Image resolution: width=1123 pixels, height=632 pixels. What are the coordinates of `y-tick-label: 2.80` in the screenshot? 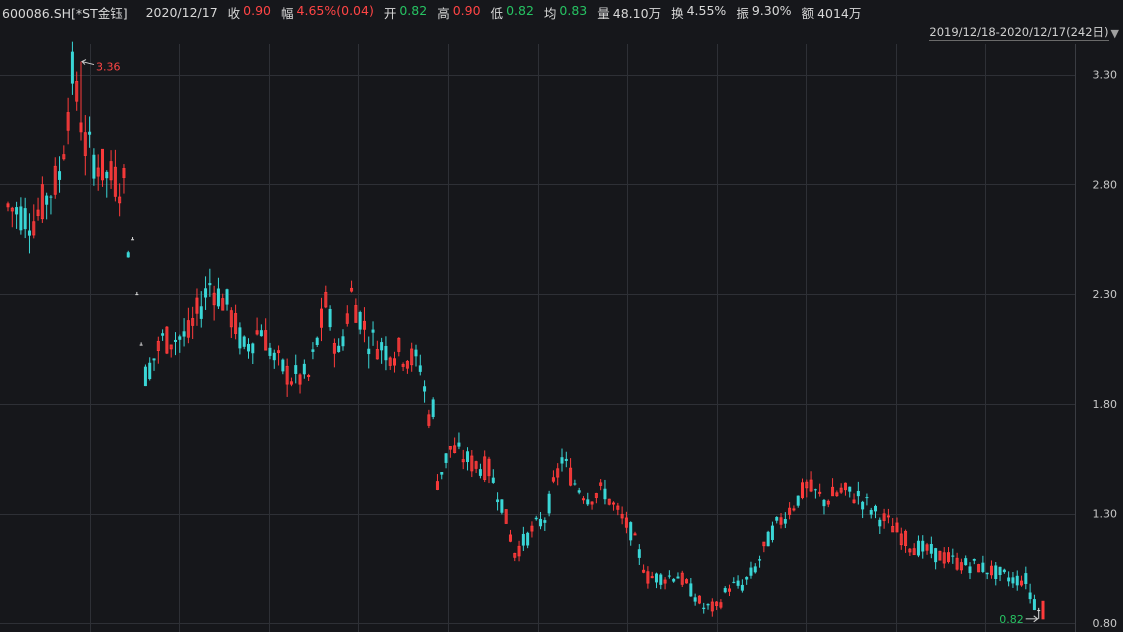 It's located at (1105, 184).